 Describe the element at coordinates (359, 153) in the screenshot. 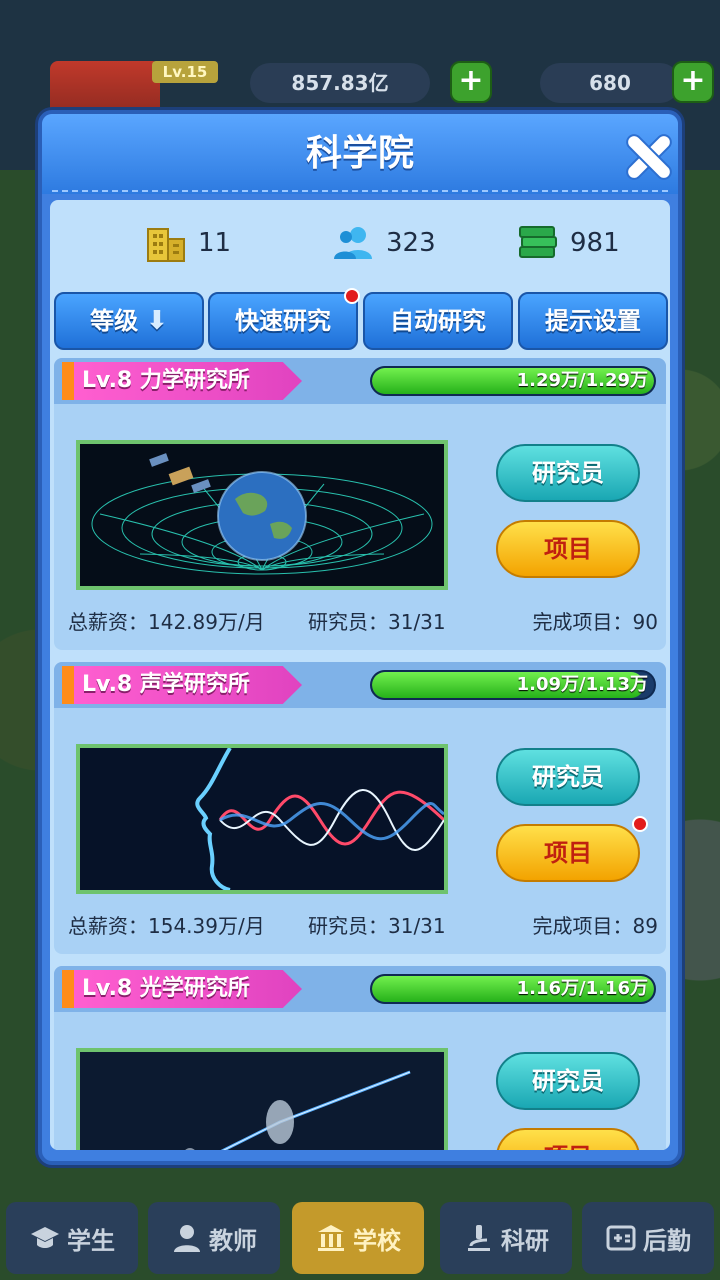

I see `dialog-title: 科学院` at that location.